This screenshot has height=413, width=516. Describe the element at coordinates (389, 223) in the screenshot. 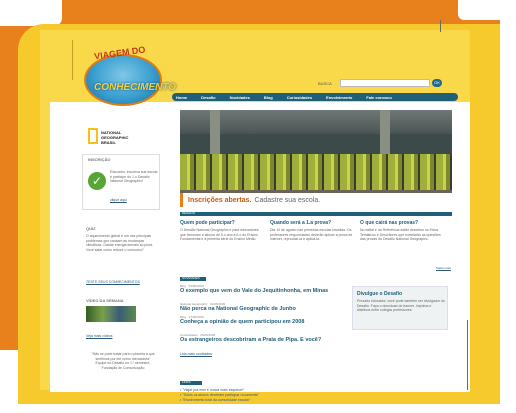

I see `faq-question: O que cairá nas provas?` at that location.